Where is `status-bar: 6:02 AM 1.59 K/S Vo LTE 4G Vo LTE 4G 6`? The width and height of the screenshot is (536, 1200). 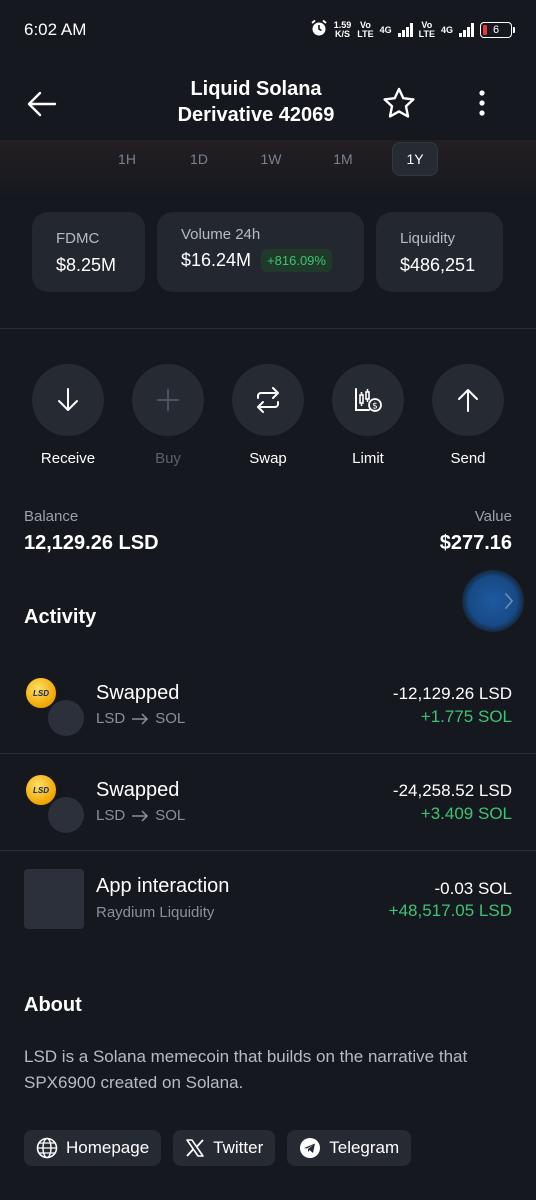 status-bar: 6:02 AM 1.59 K/S Vo LTE 4G Vo LTE 4G 6 is located at coordinates (268, 30).